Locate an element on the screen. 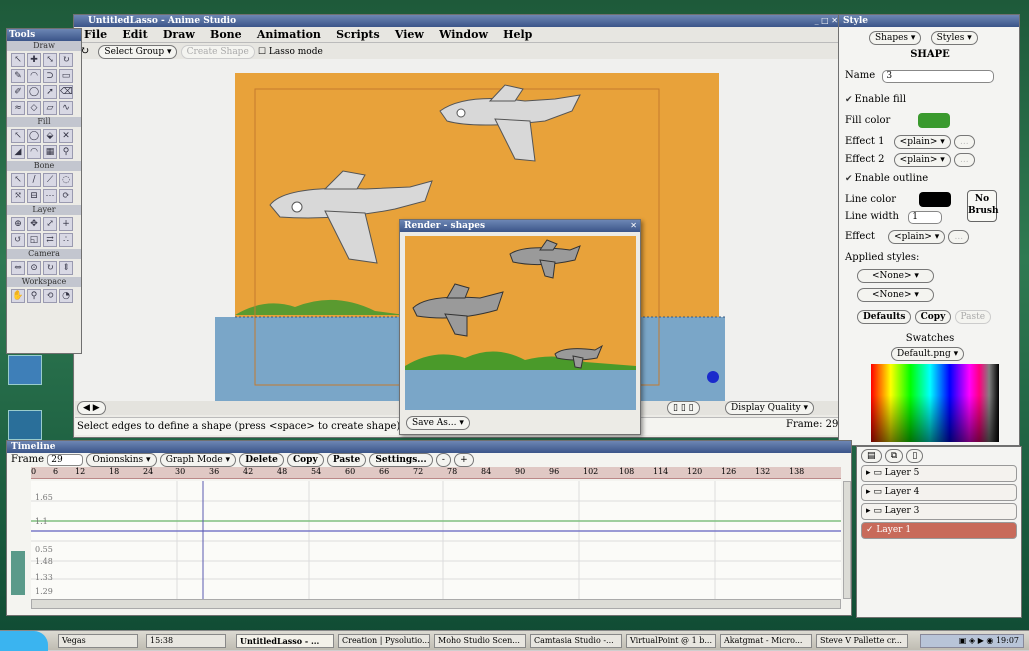 Image resolution: width=1029 pixels, height=651 pixels. eyedropper-icon: ⚲ is located at coordinates (66, 152).